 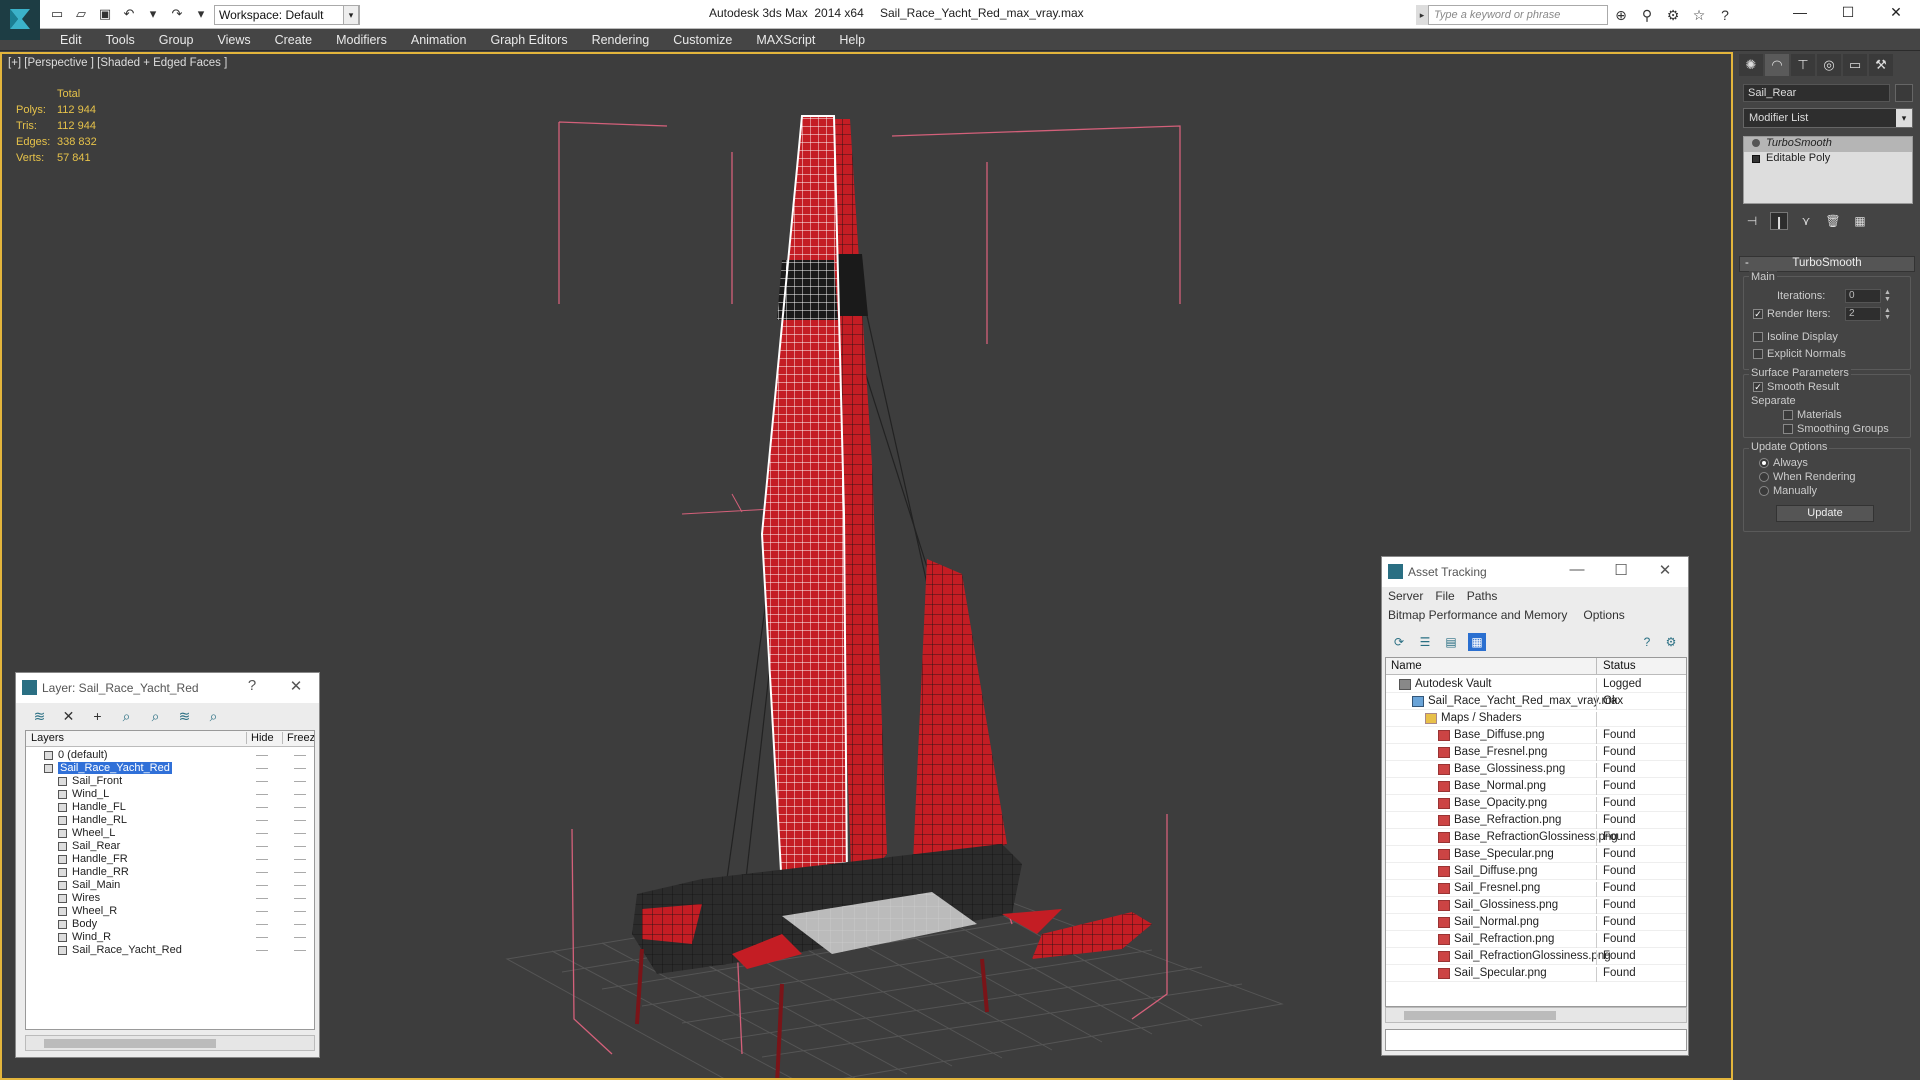 I want to click on layer-horizontal-scrollbar, so click(x=170, y=1043).